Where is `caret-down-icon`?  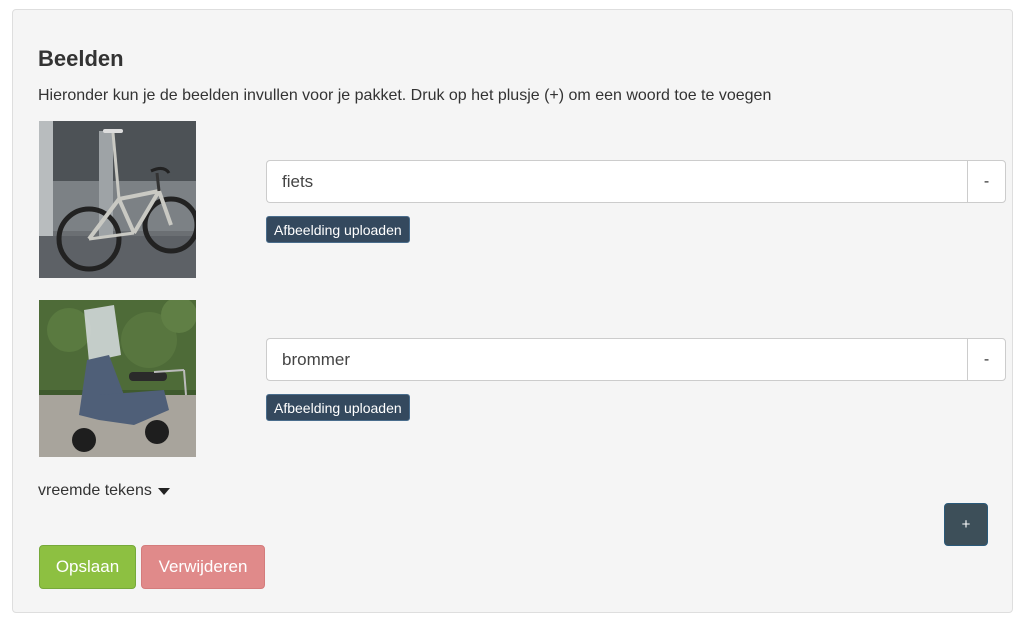
caret-down-icon is located at coordinates (163, 491).